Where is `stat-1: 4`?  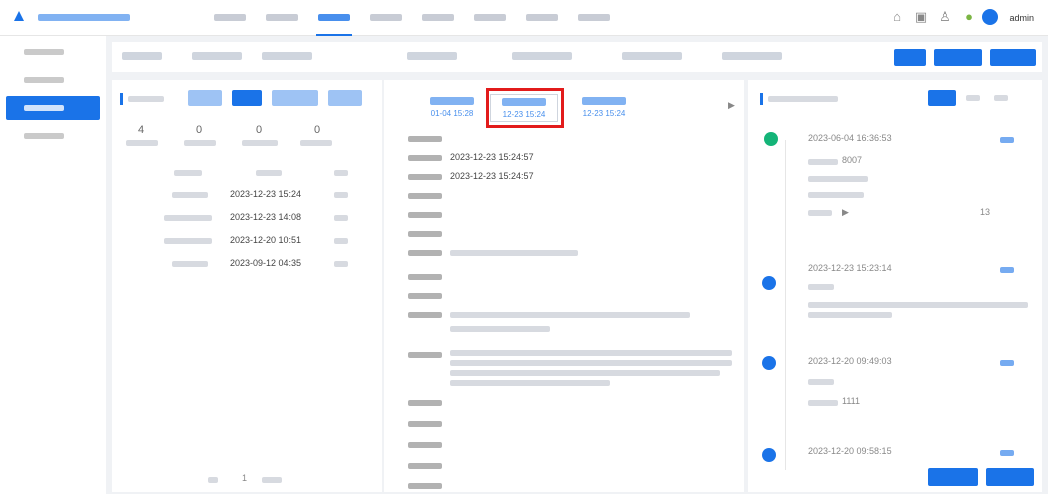 stat-1: 4 is located at coordinates (141, 130).